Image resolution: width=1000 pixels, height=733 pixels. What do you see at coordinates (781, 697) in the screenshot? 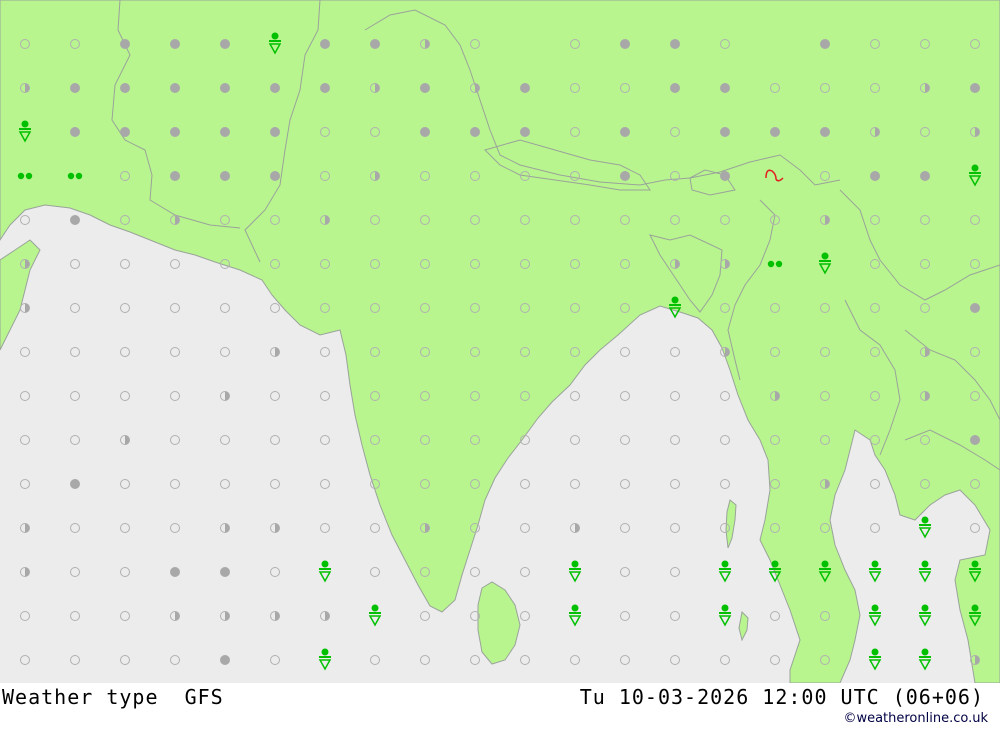
I see `valid-datetime: Tu 10-03-2026 12:00 UTC (06+06)` at bounding box center [781, 697].